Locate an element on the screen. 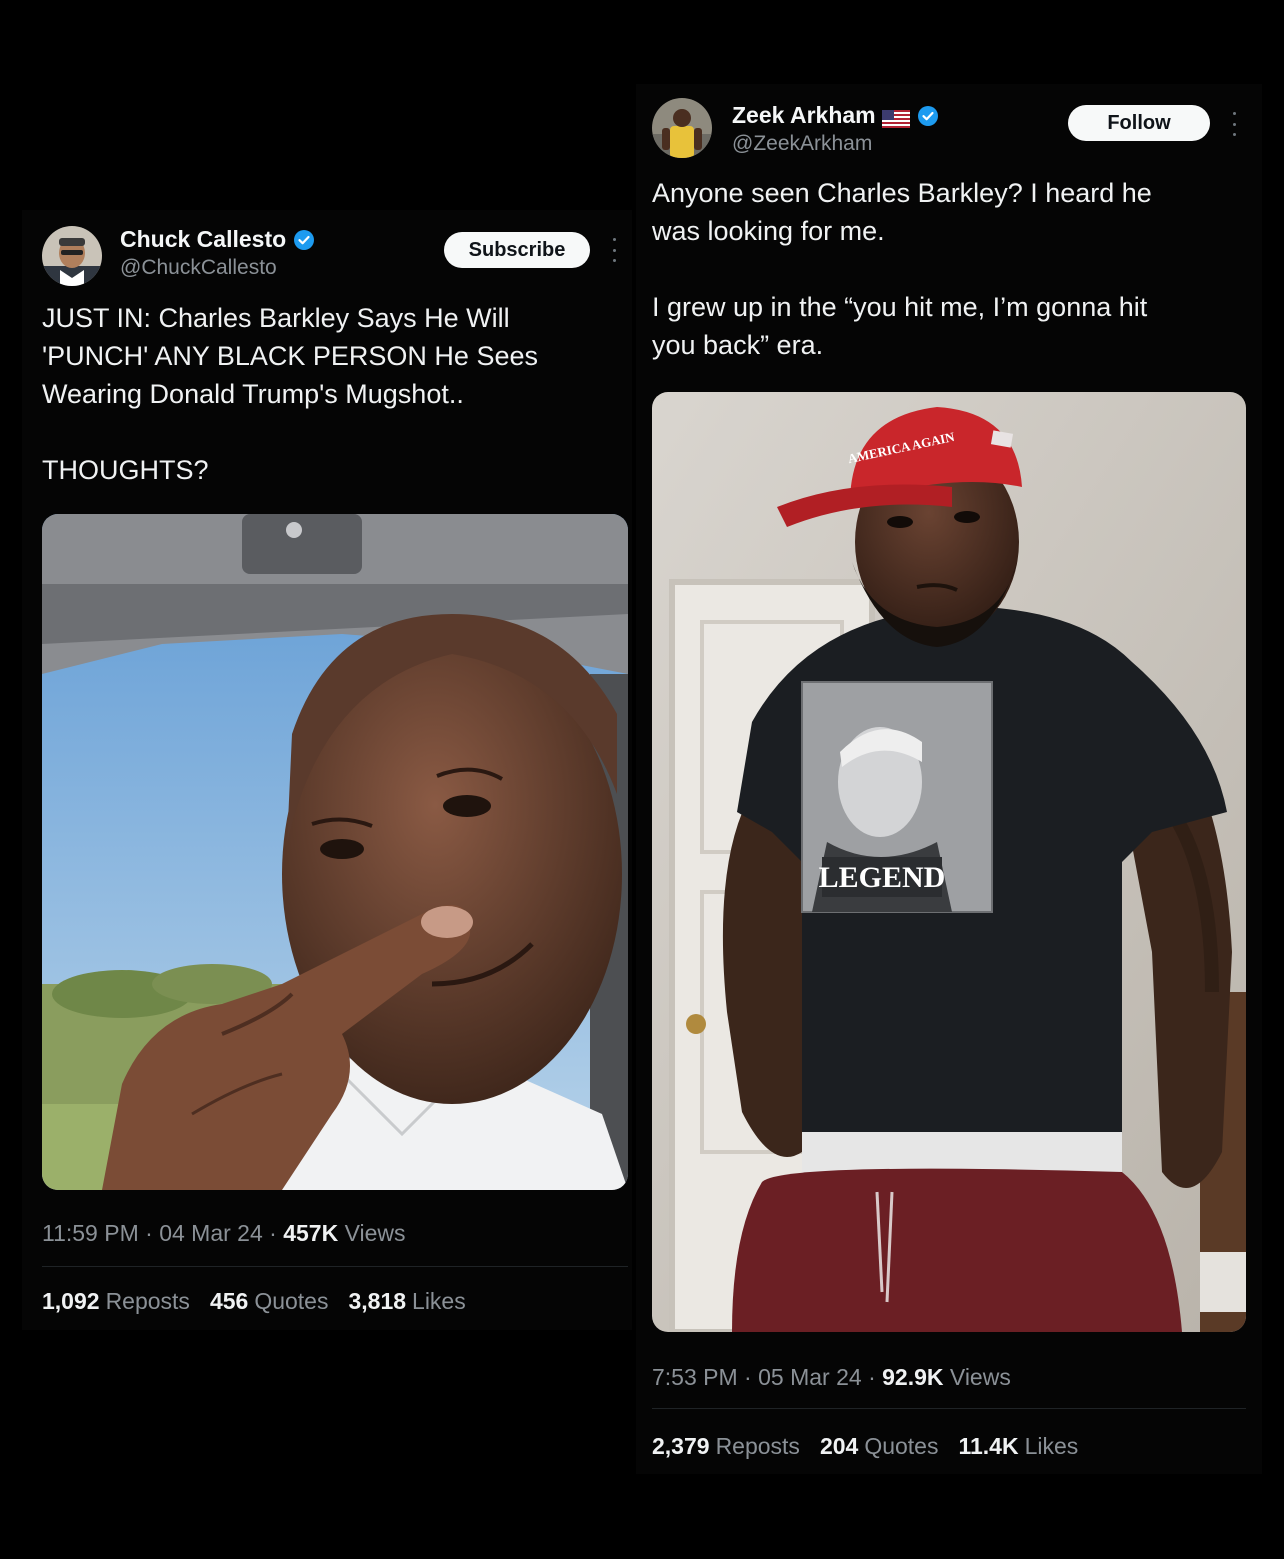 The height and width of the screenshot is (1559, 1284). reposts-stat: 1,092 Reposts is located at coordinates (116, 1301).